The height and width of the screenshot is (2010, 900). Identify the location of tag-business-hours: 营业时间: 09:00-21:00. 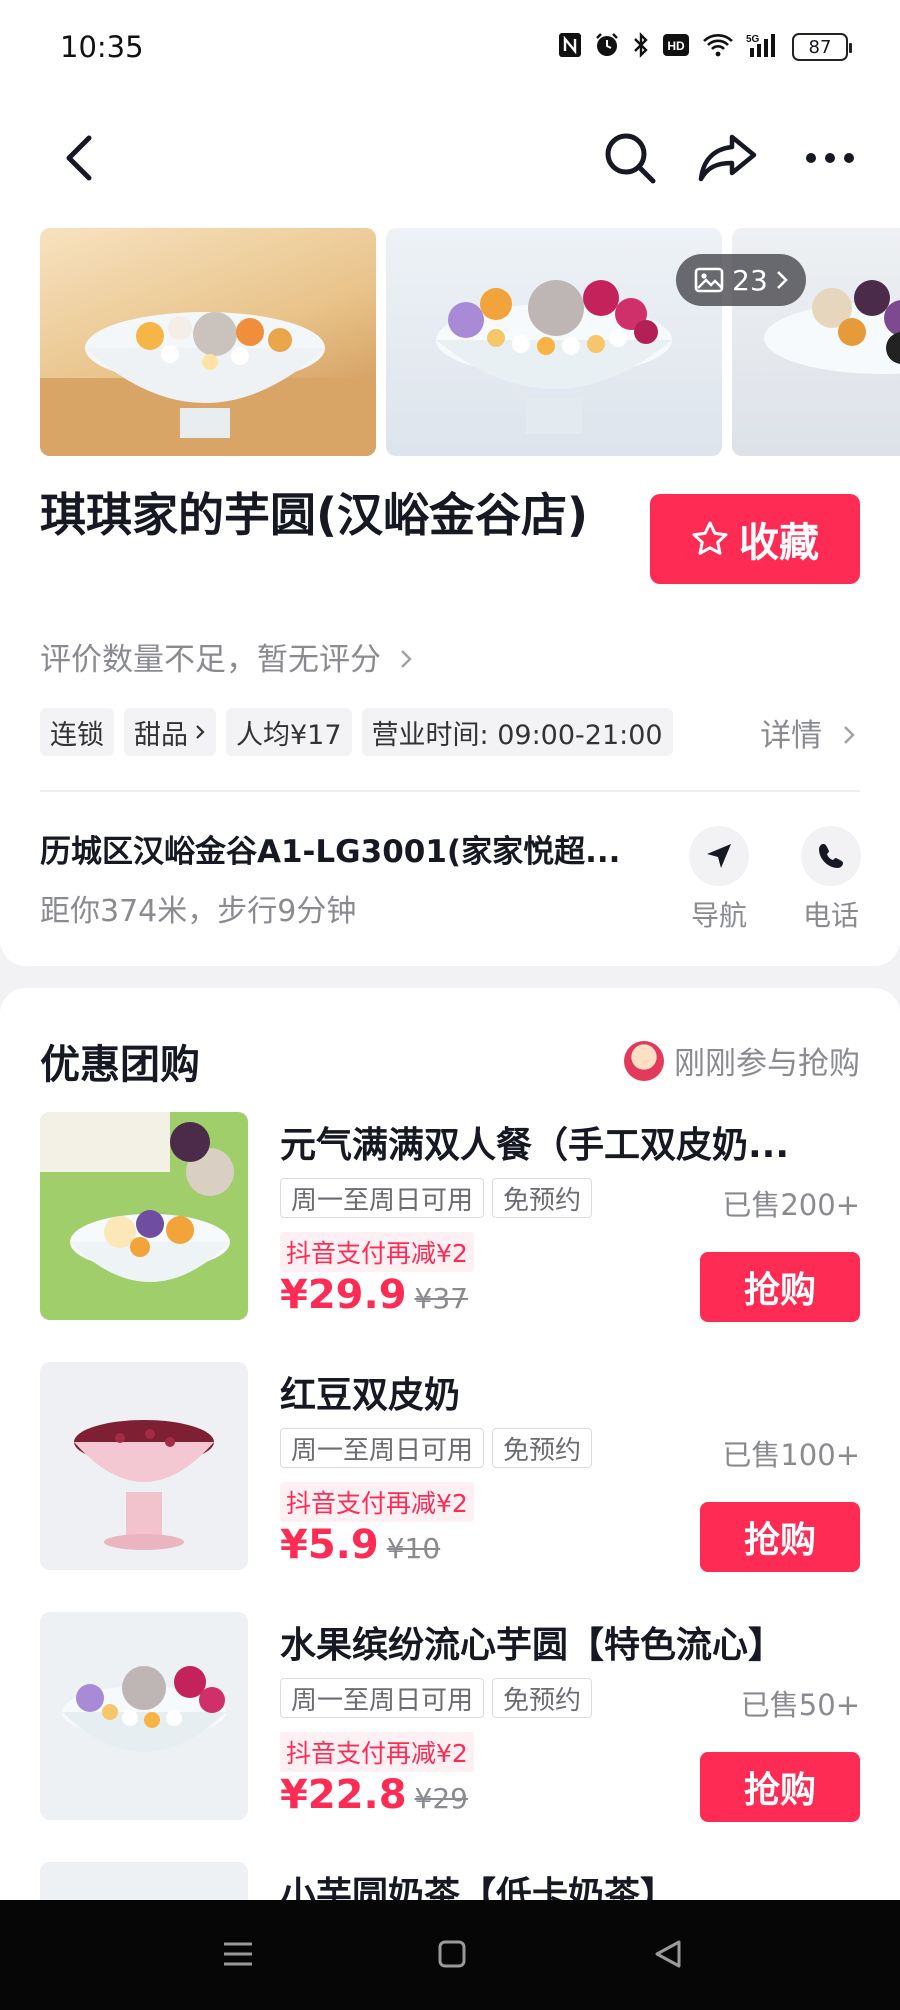
(517, 732).